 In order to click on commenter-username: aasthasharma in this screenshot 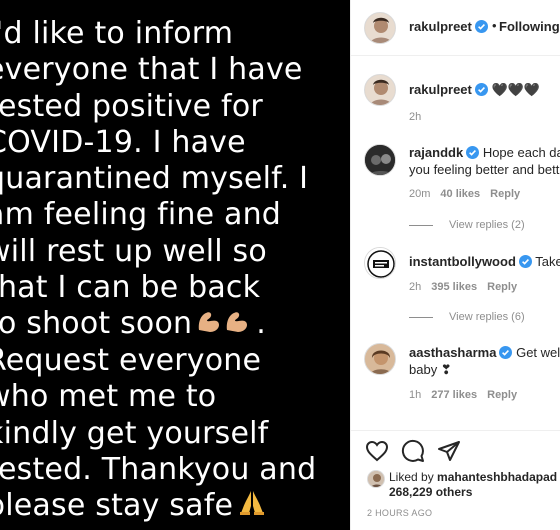, I will do `click(452, 352)`.